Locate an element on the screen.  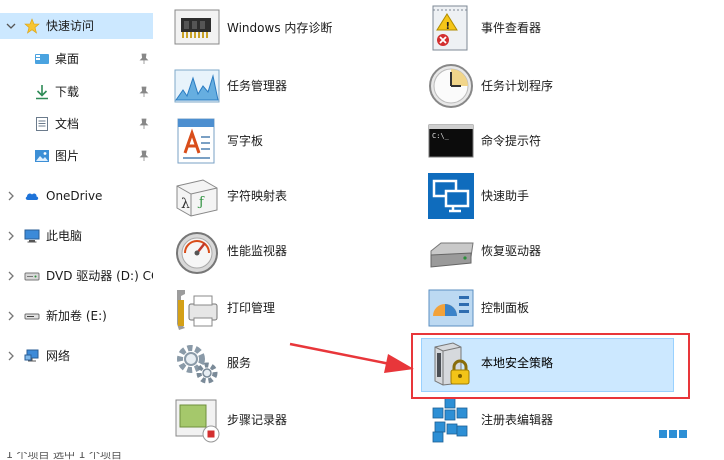
steps-recorder-icon is located at coordinates (197, 421).